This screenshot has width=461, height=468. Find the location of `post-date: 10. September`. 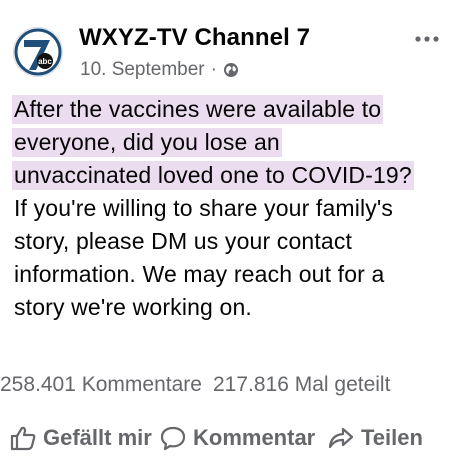

post-date: 10. September is located at coordinates (142, 70).